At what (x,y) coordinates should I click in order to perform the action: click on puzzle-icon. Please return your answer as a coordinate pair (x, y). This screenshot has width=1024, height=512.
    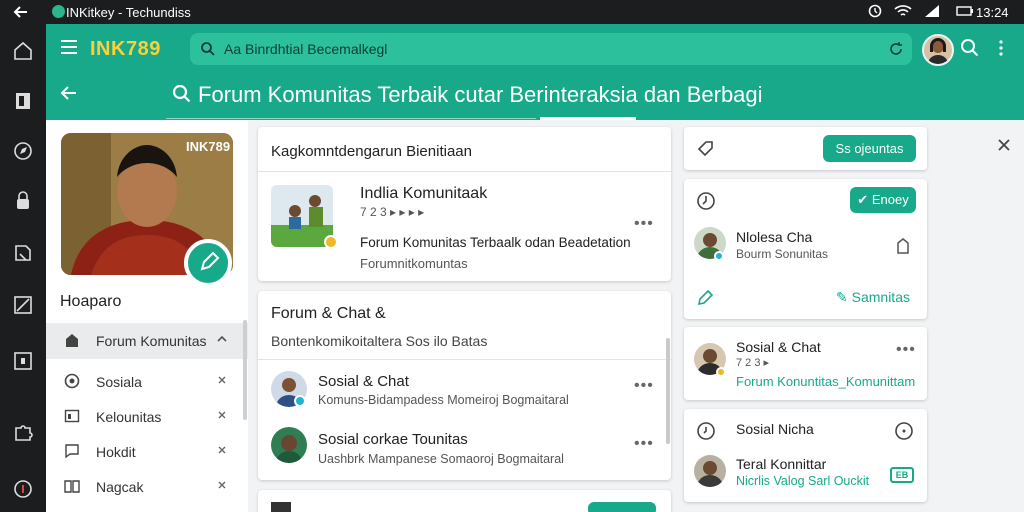
    Looking at the image, I should click on (23, 433).